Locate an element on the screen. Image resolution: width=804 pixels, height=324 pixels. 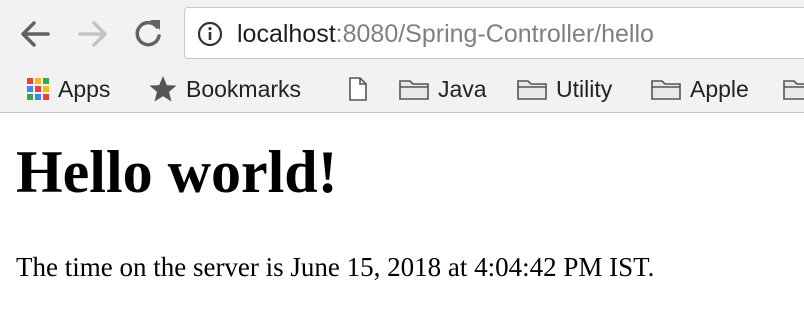
bookmark-label: Apple is located at coordinates (719, 88).